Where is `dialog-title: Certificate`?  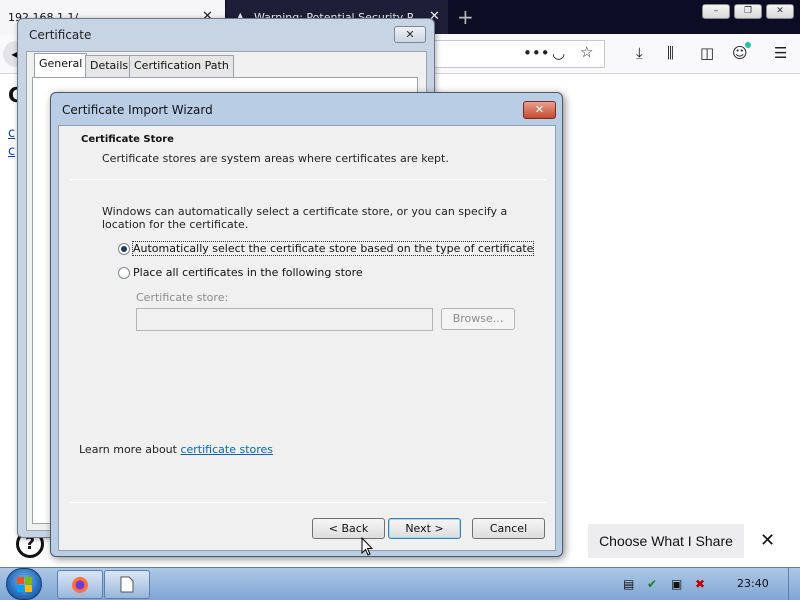 dialog-title: Certificate is located at coordinates (60, 35).